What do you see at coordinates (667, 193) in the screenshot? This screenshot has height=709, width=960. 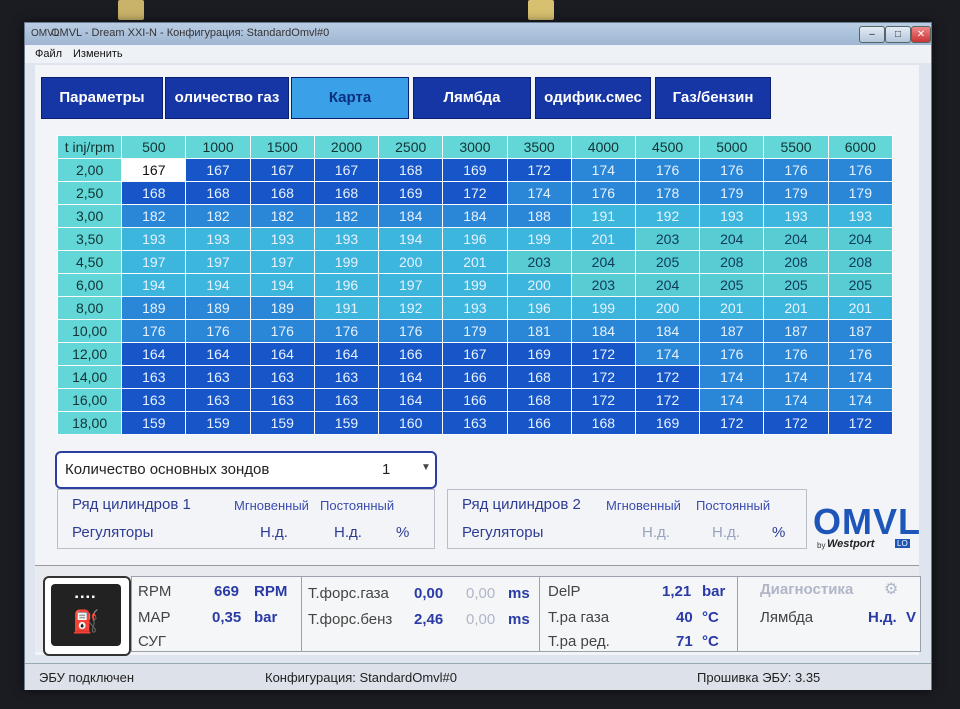 I see `map-cell: 178` at bounding box center [667, 193].